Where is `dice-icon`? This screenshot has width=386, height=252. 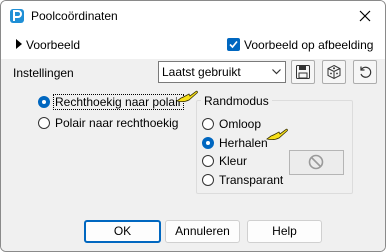 dice-icon is located at coordinates (334, 72).